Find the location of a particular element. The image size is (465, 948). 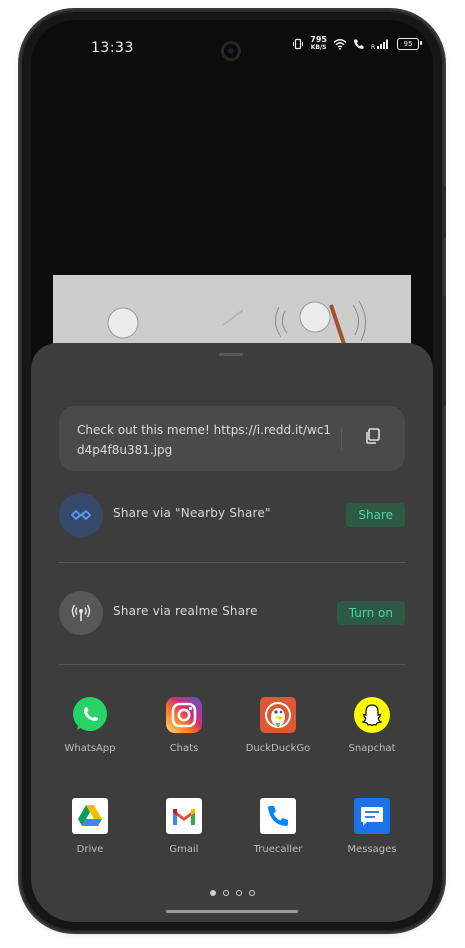

app-gmail: Gmail is located at coordinates (184, 825).